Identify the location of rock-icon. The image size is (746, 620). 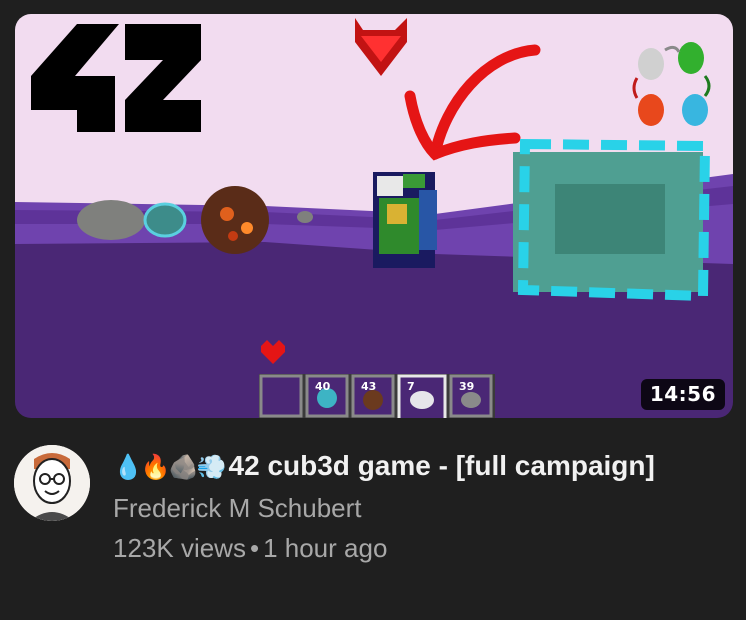
(111, 220).